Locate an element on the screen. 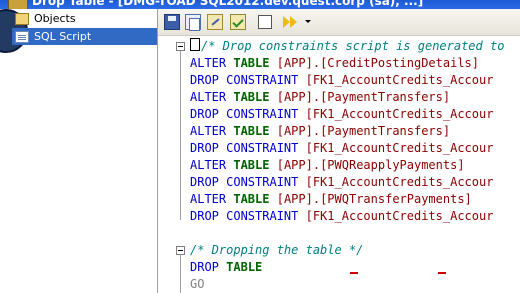 The image size is (520, 293). go-statement: GO is located at coordinates (197, 284).